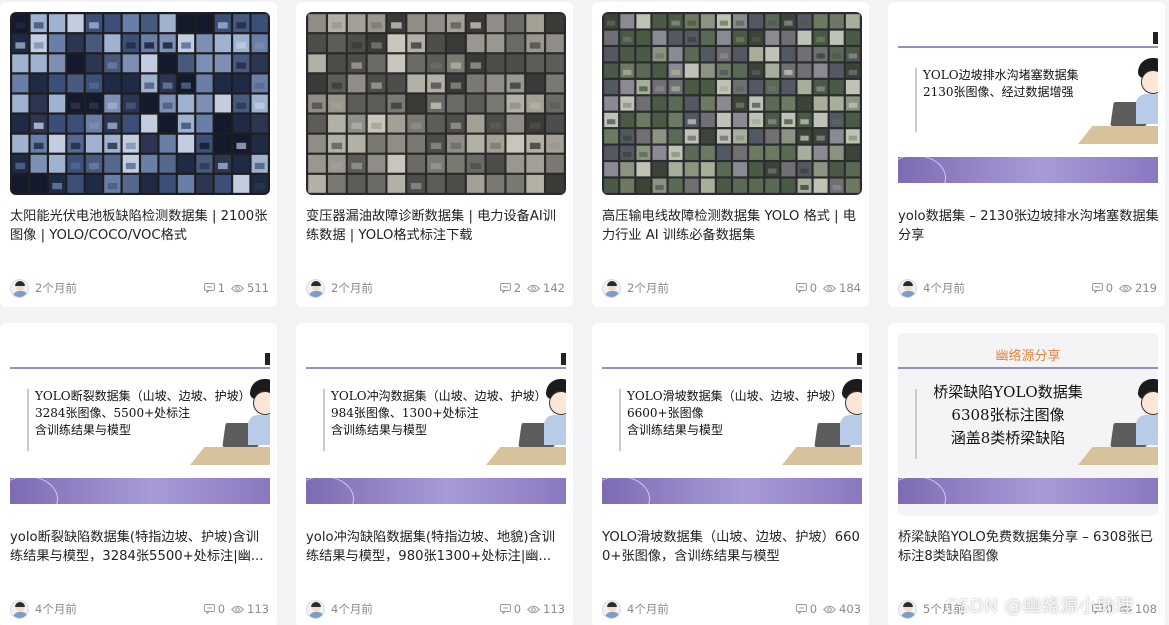 Image resolution: width=1169 pixels, height=625 pixels. I want to click on card-thumbnail: YOLO边坡排水沟堵塞数据集 2130张图像、经过数据增强, so click(1028, 103).